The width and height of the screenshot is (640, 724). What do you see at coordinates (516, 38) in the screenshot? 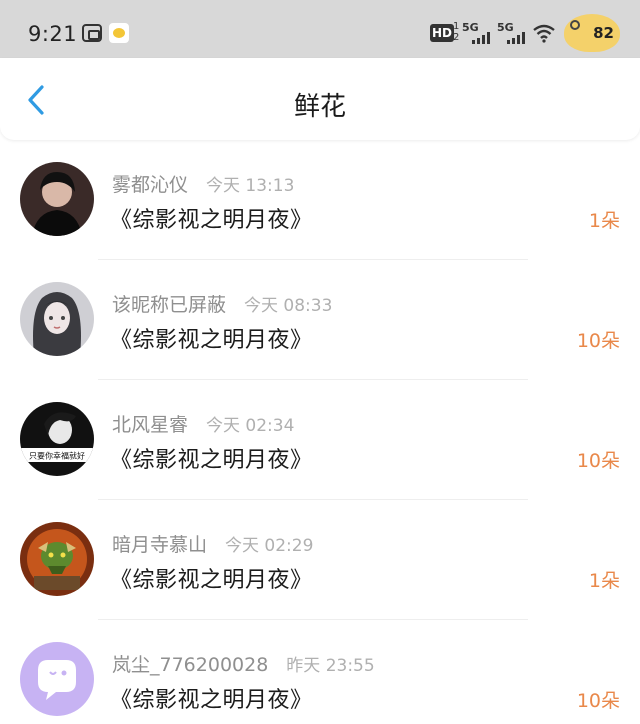
I see `signal-bars-2-icon` at bounding box center [516, 38].